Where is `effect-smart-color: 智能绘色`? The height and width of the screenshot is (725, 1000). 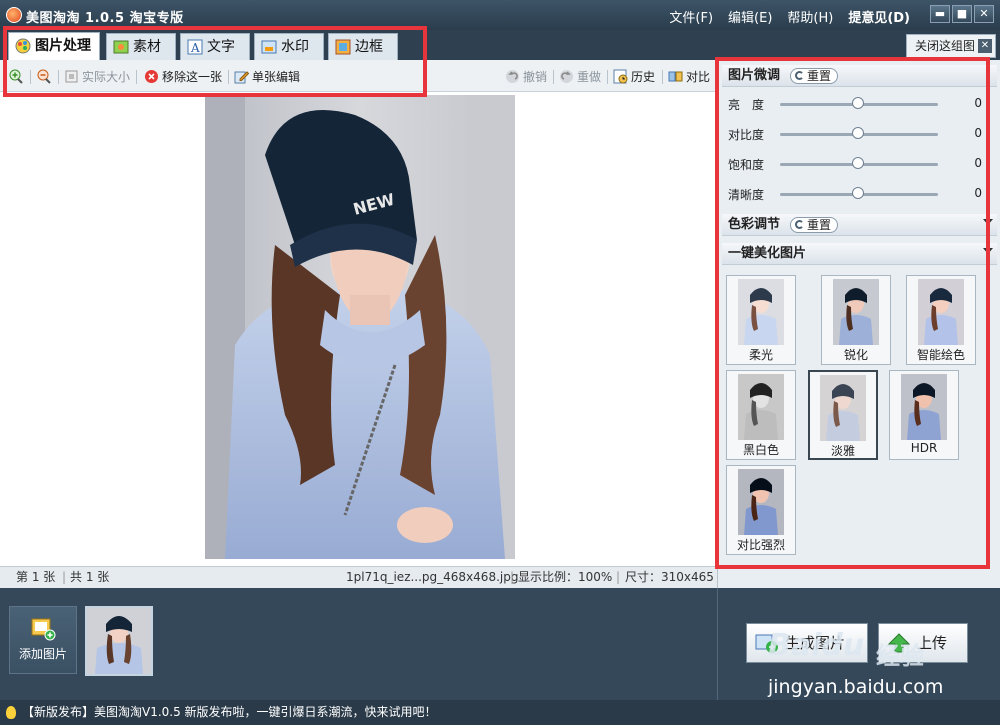 effect-smart-color: 智能绘色 is located at coordinates (941, 320).